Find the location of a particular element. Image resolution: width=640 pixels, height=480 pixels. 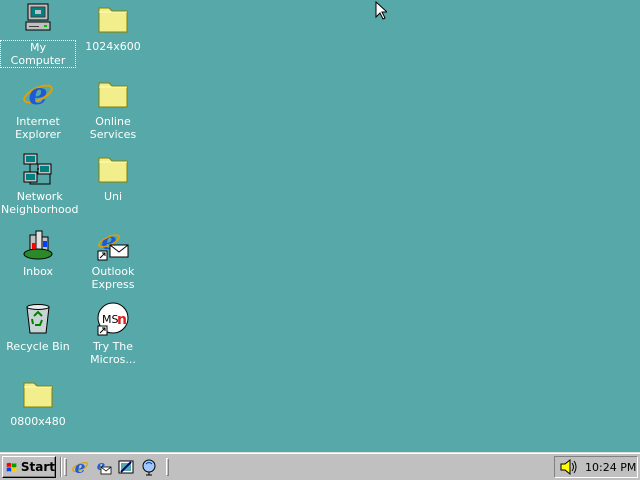

start-label: Start is located at coordinates (37, 467).